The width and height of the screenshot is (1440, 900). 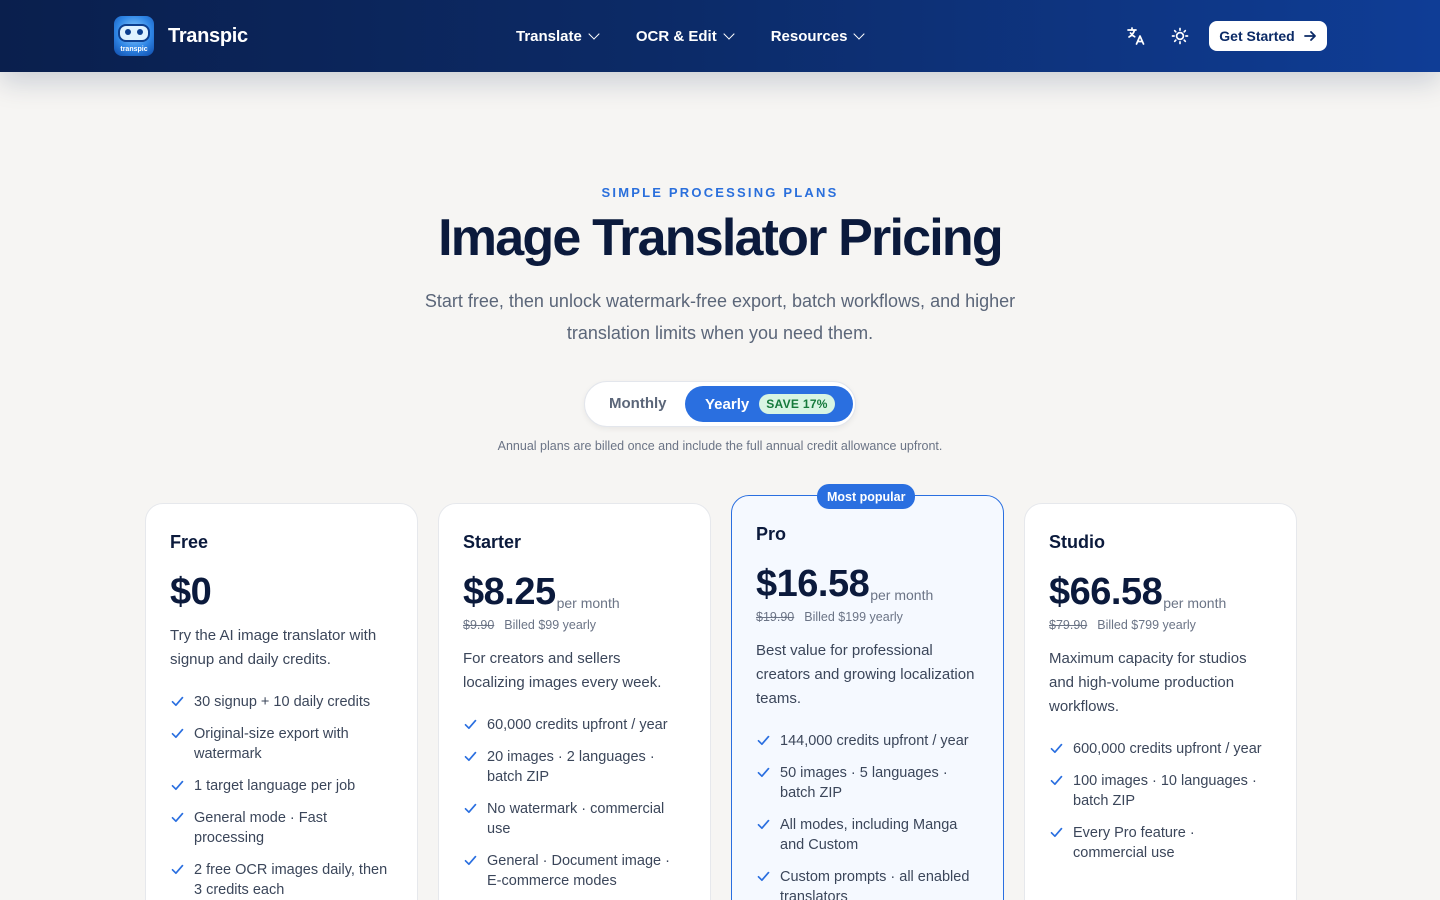 I want to click on billing-yearly-label: Yearly, so click(x=727, y=404).